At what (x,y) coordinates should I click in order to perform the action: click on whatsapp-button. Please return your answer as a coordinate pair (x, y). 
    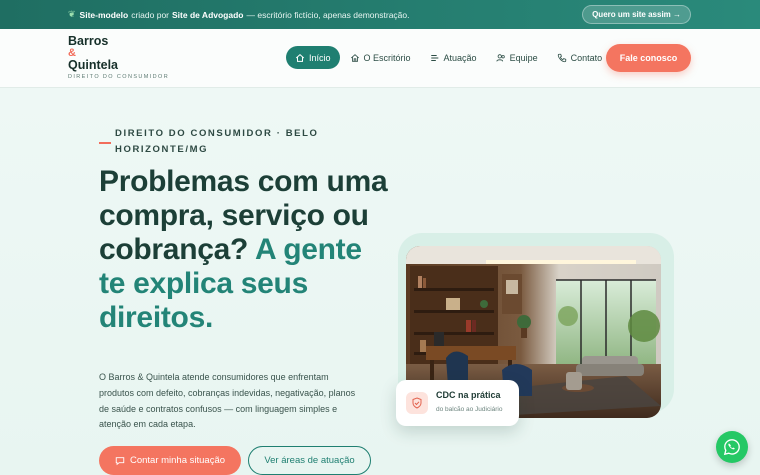
    Looking at the image, I should click on (732, 447).